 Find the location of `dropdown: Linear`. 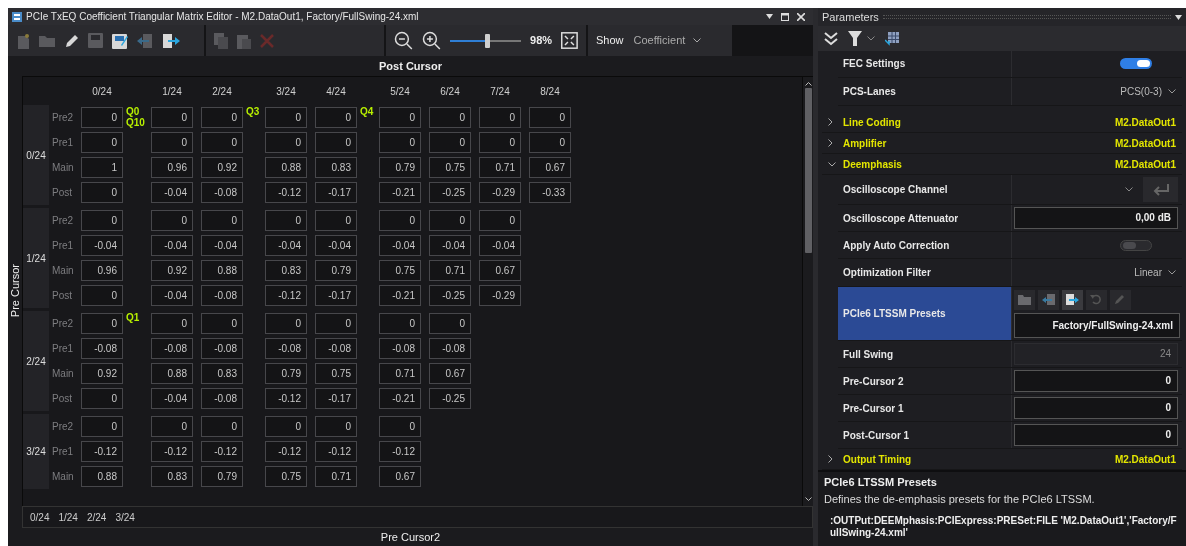

dropdown: Linear is located at coordinates (1156, 272).